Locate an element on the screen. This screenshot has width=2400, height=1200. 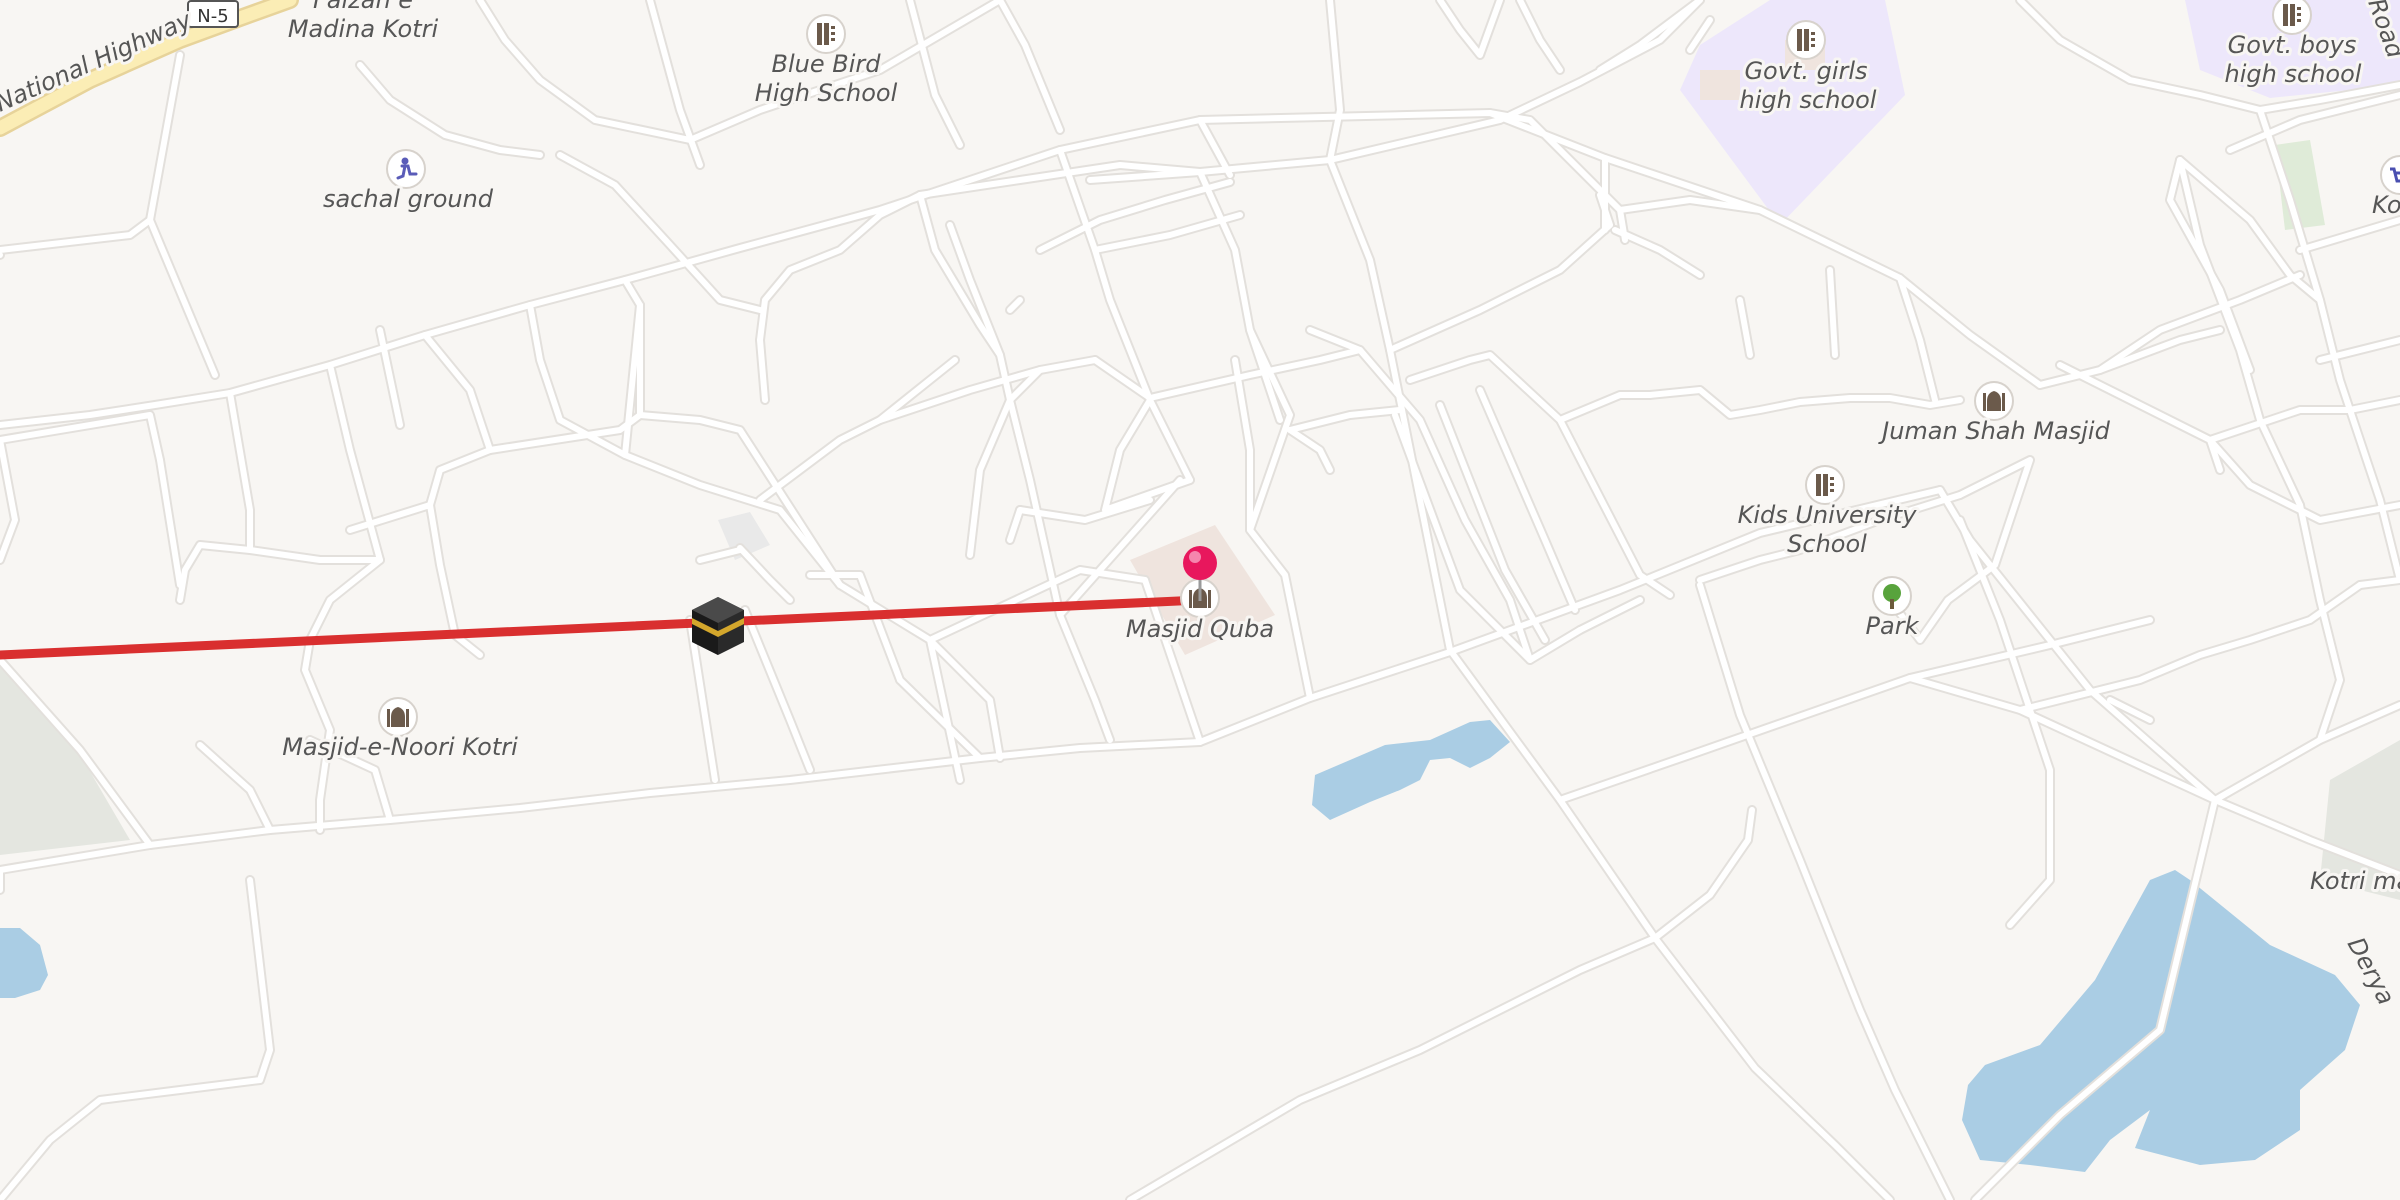
poi-label: Masjid-e-Noori Kotri is located at coordinates (400, 747).